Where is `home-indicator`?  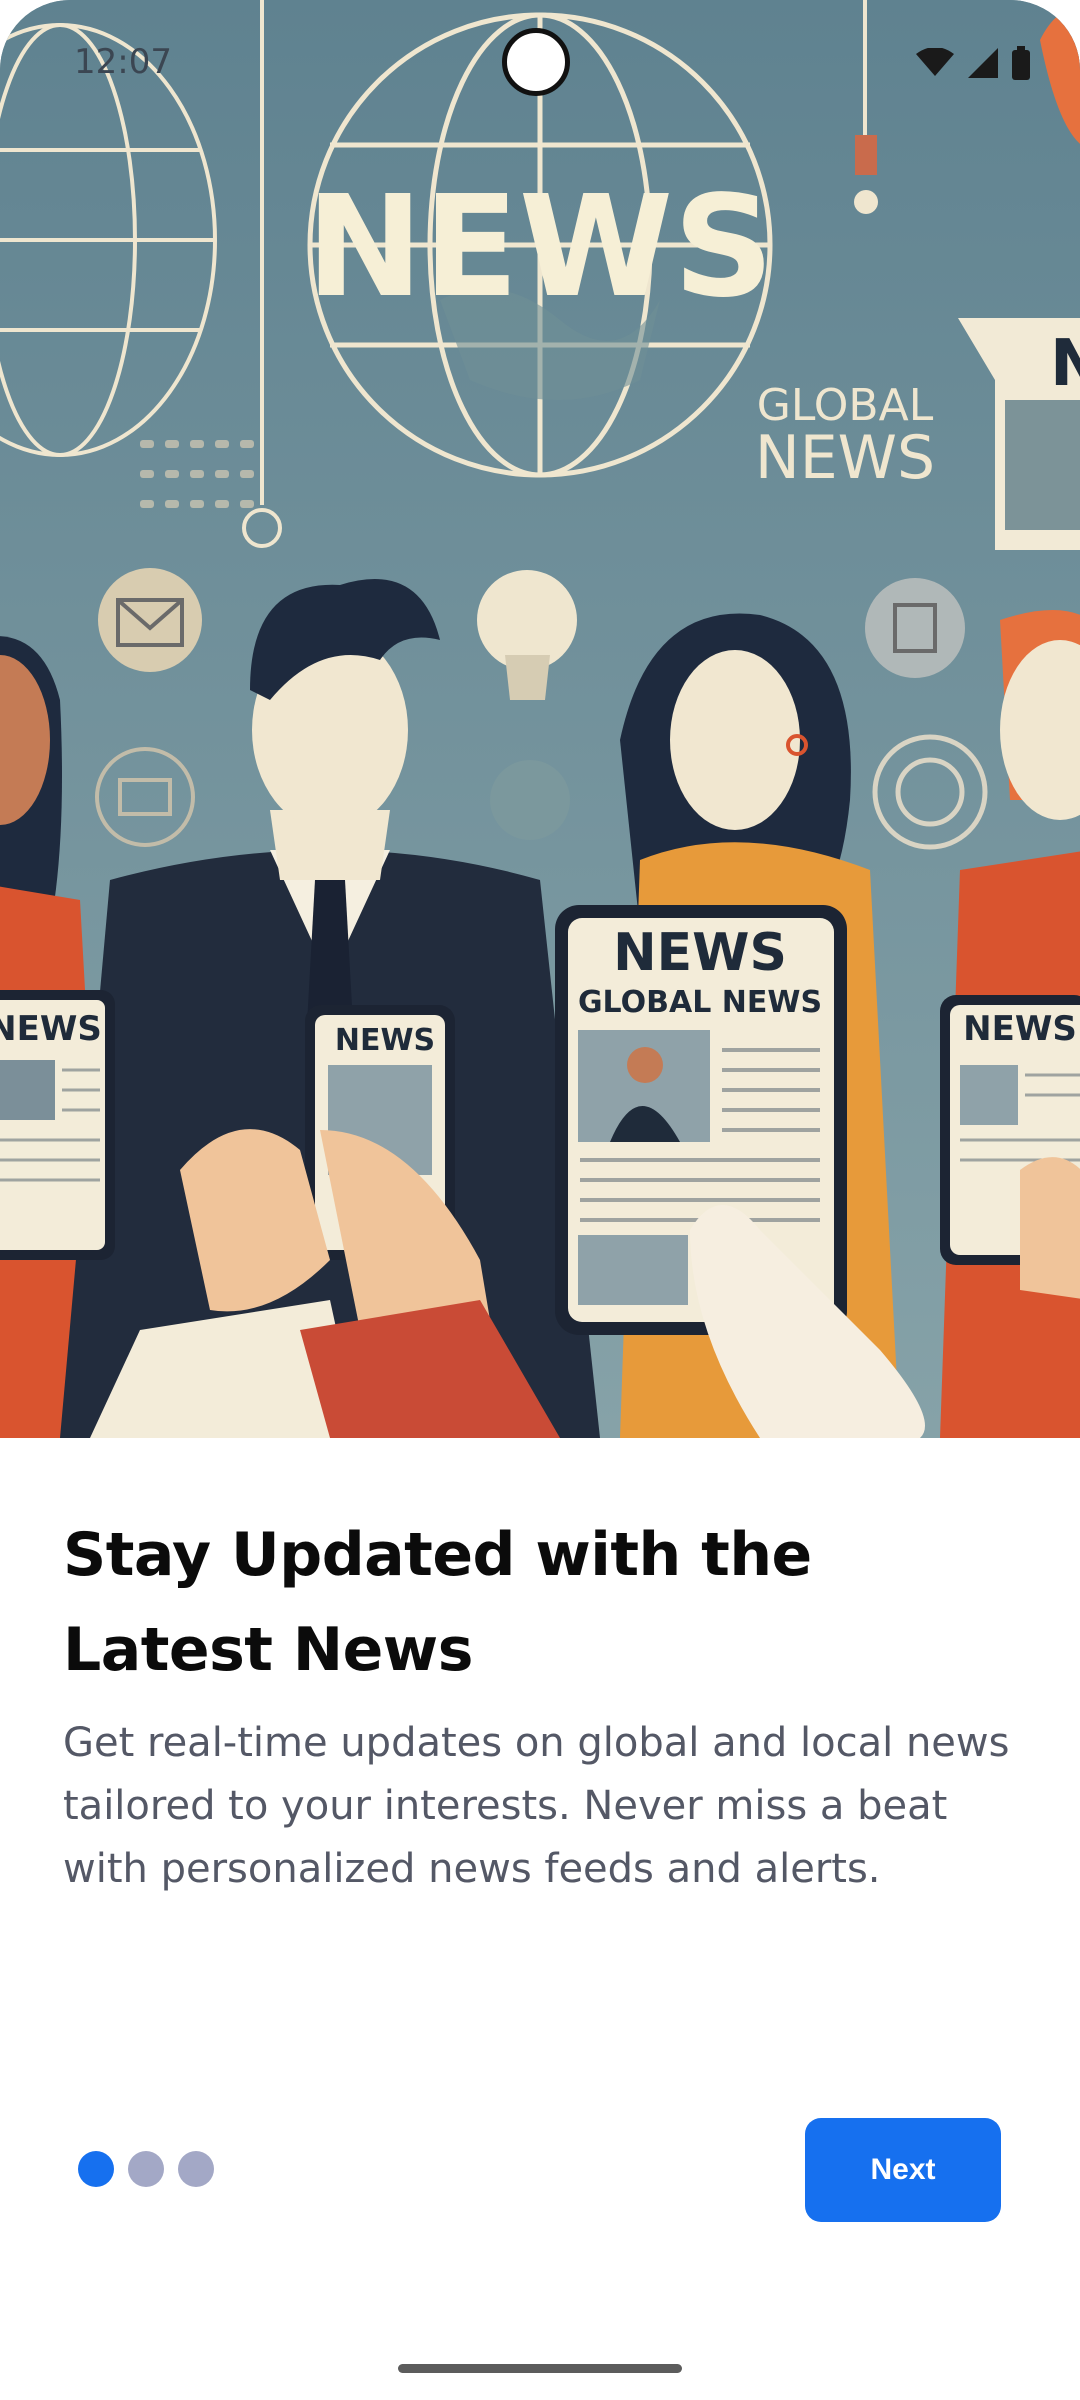 home-indicator is located at coordinates (540, 2368).